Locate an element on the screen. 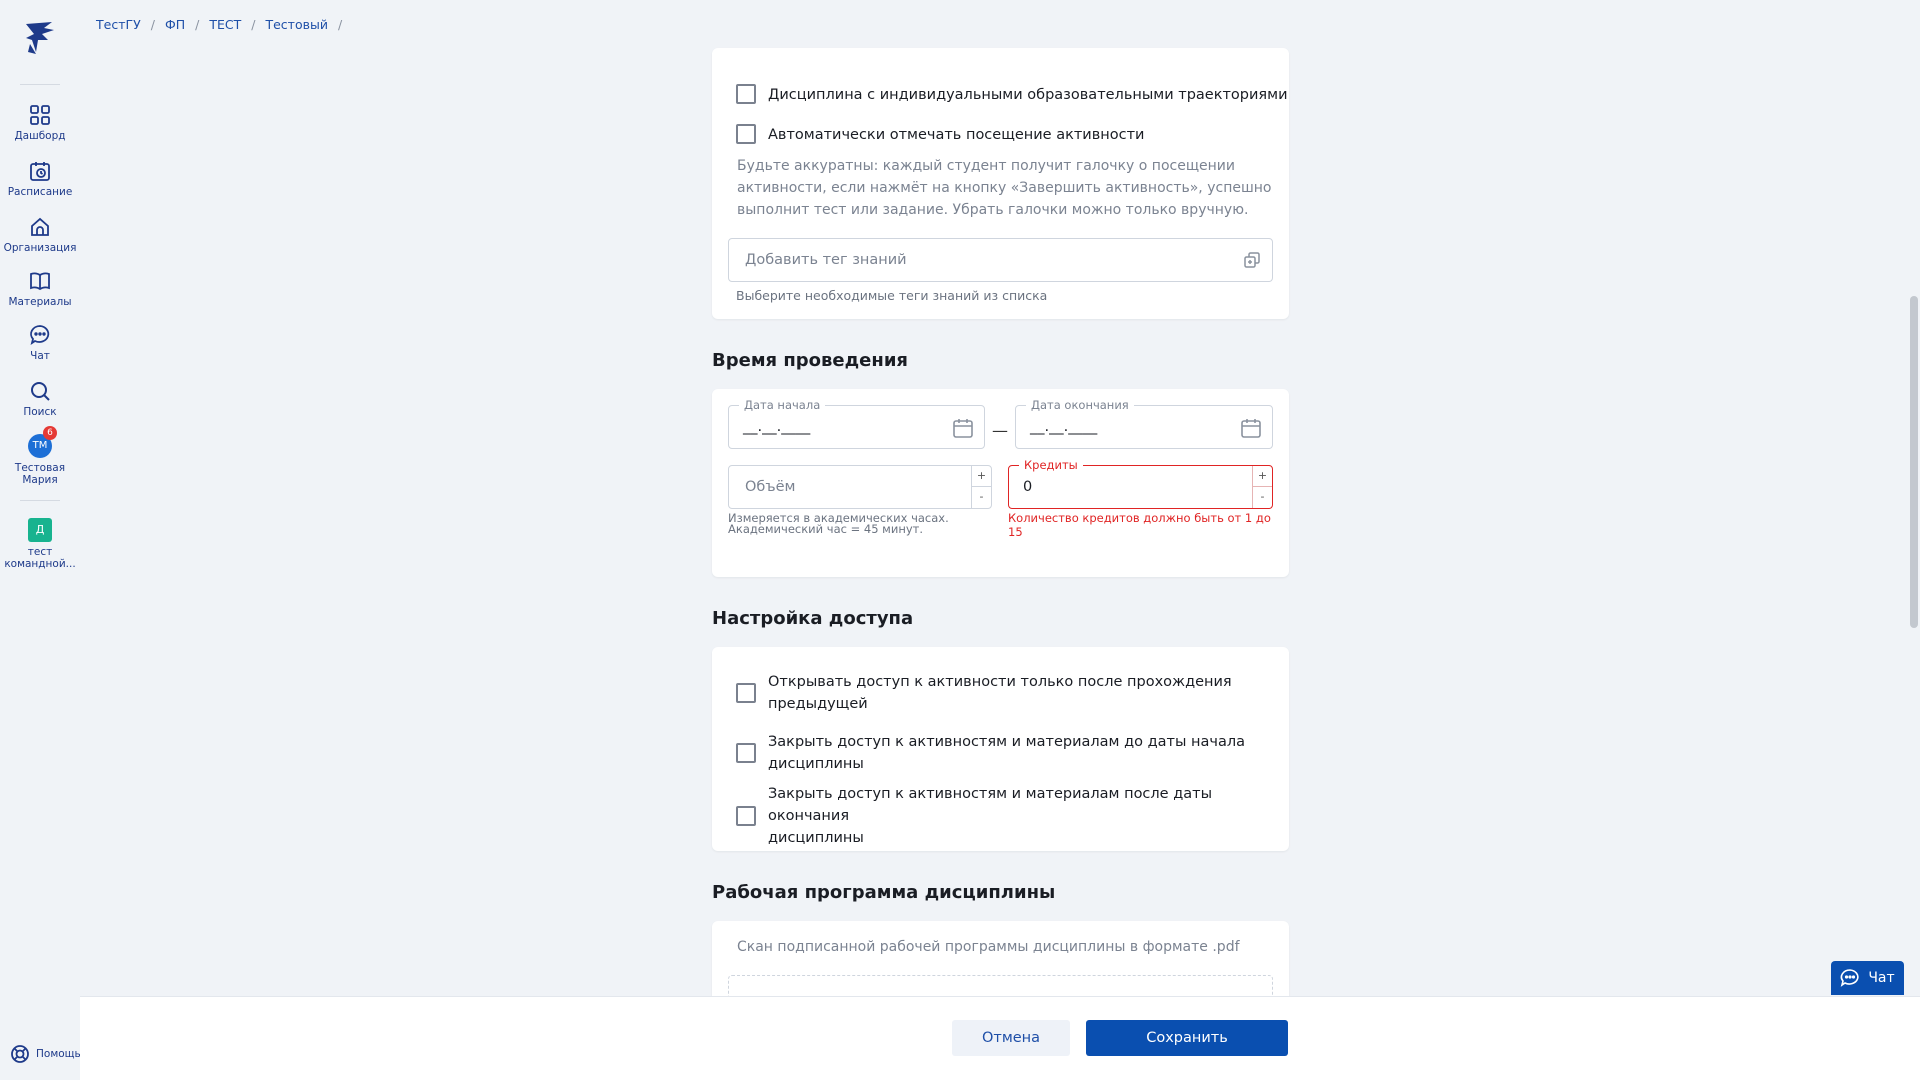 The image size is (1920, 1080). help-link: Помощь is located at coordinates (45, 1054).